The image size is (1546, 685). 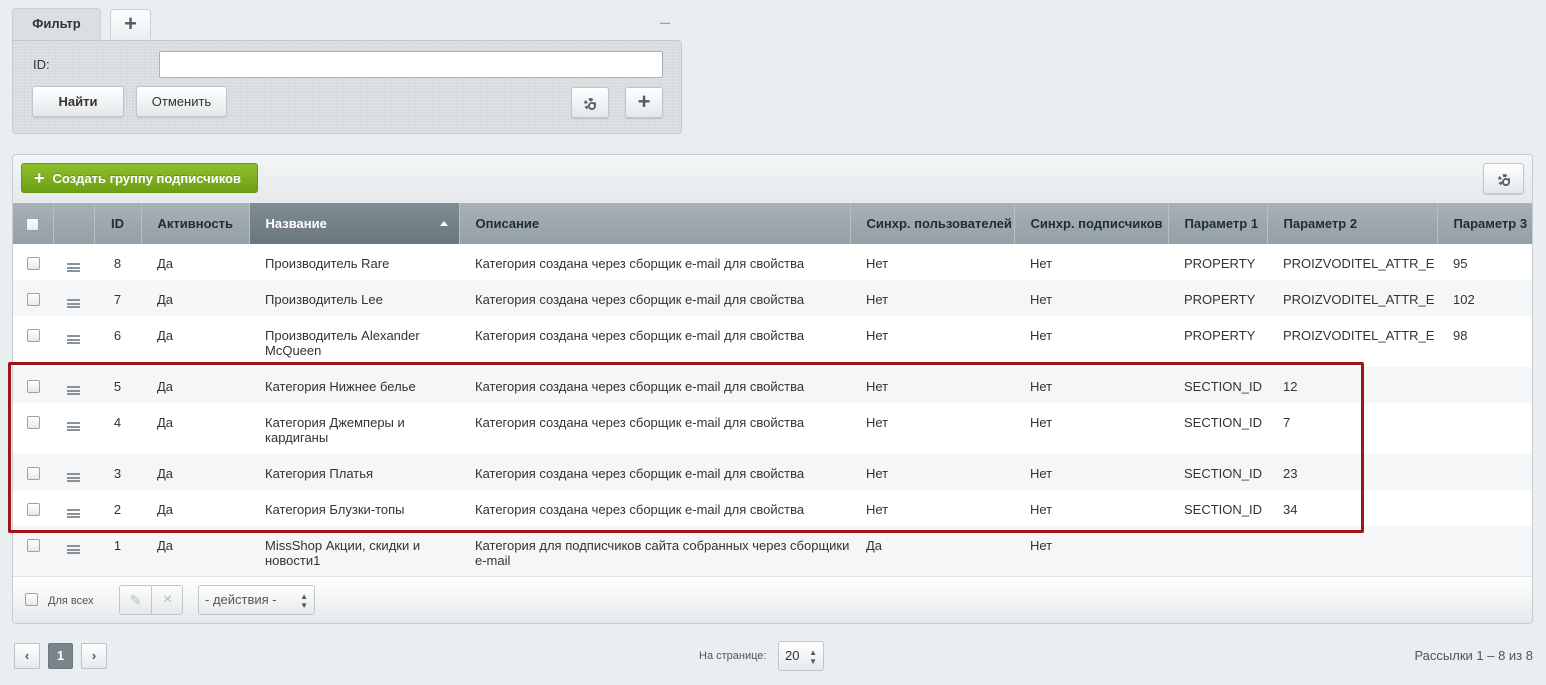 I want to click on select-all-checkbox, so click(x=33, y=224).